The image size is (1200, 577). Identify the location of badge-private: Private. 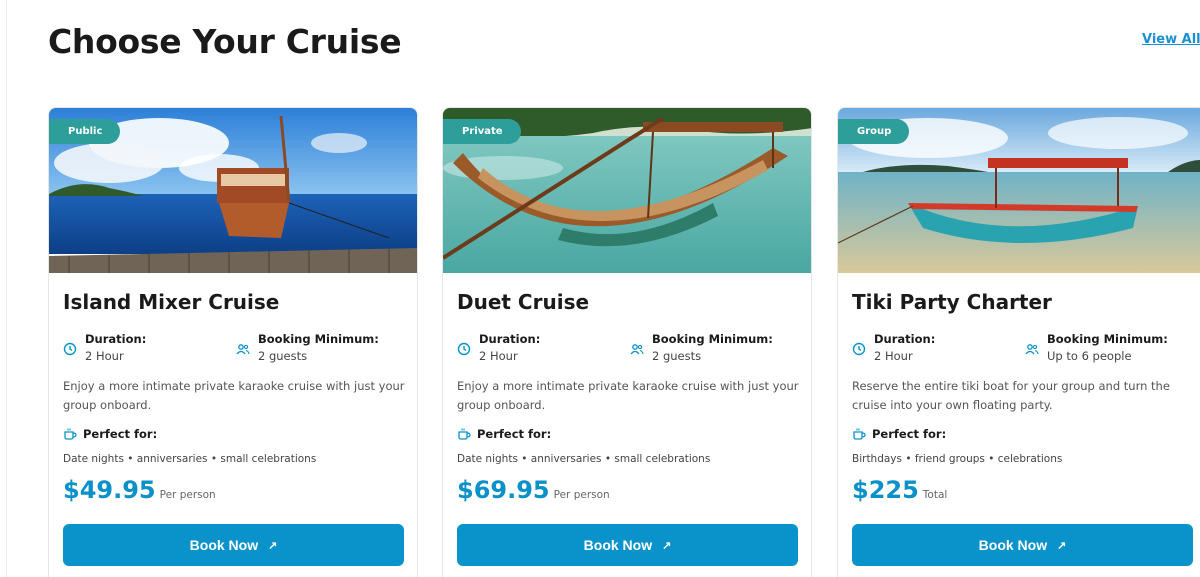
(482, 131).